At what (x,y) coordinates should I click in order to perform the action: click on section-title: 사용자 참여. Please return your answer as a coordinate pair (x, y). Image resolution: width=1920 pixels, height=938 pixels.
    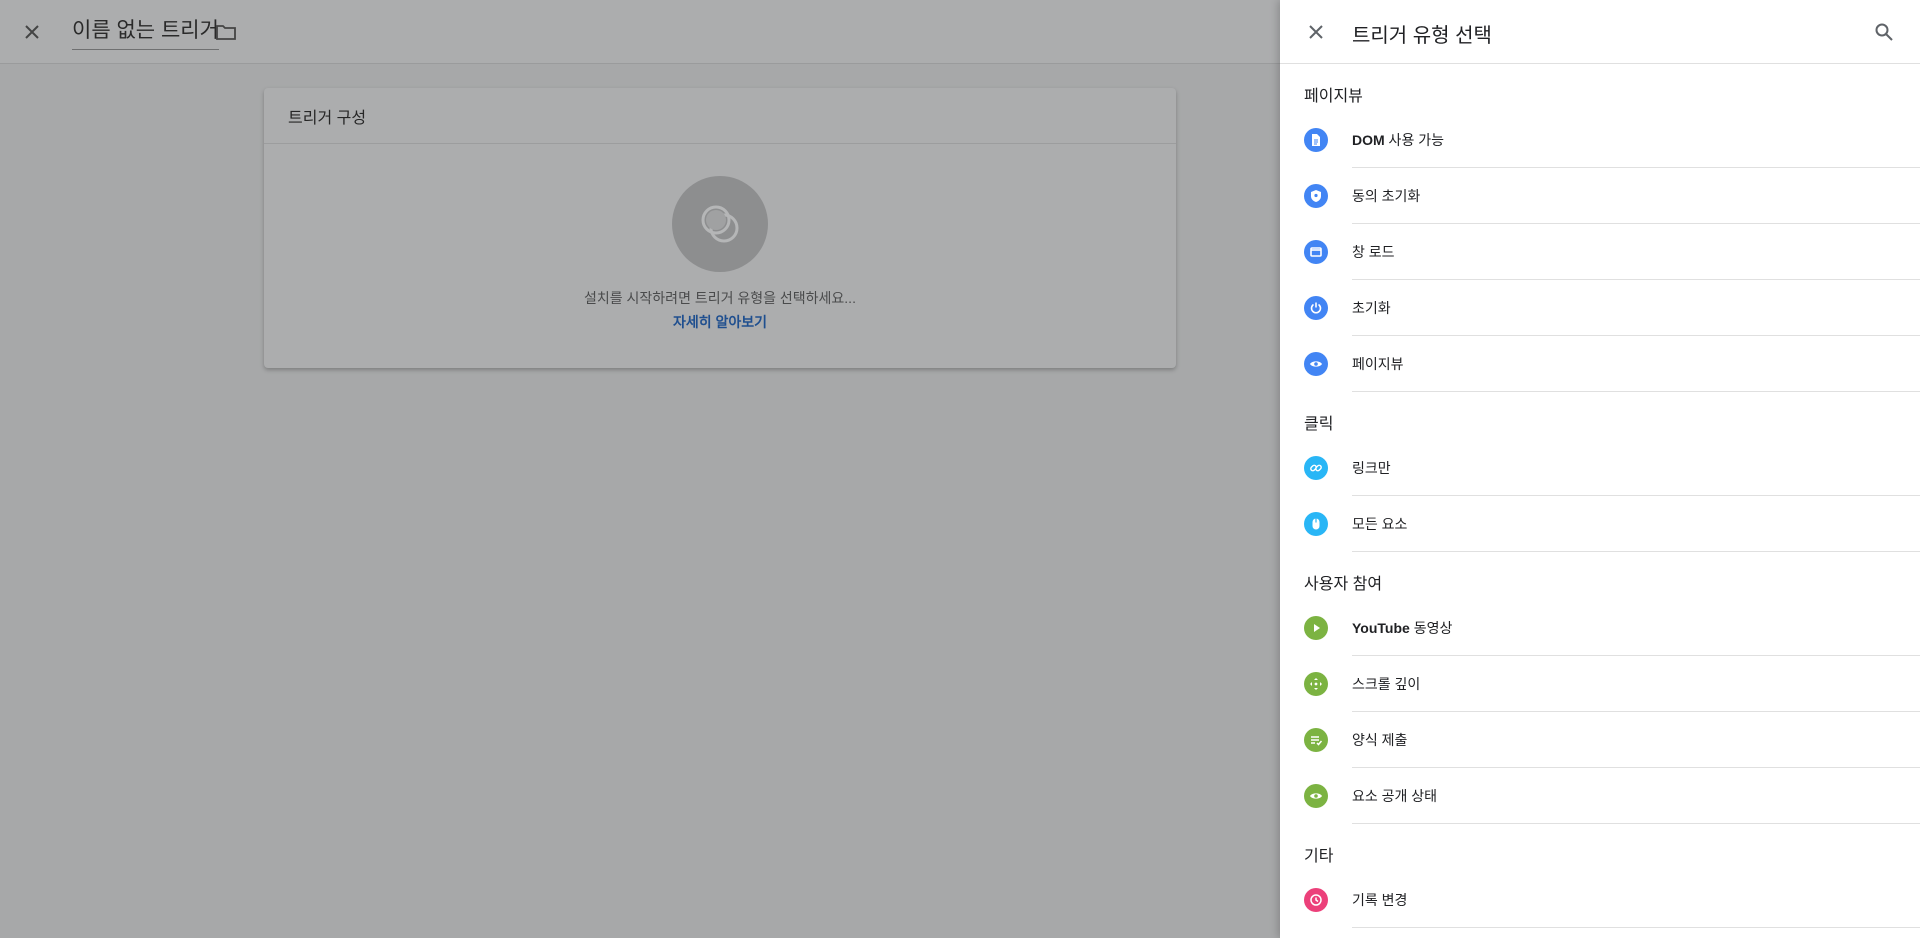
    Looking at the image, I should click on (1343, 584).